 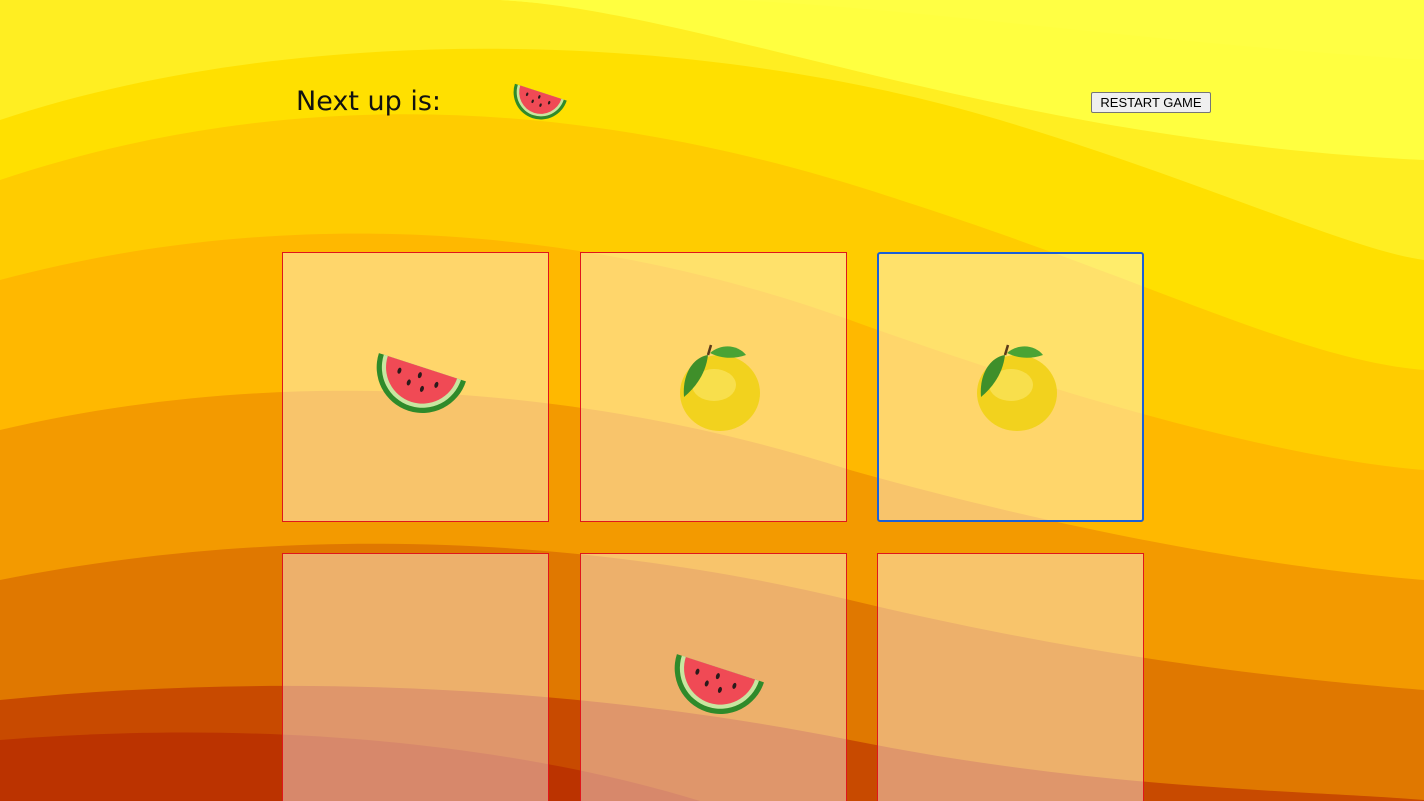 I want to click on restart-game-button: RESTART GAME, so click(x=1151, y=102).